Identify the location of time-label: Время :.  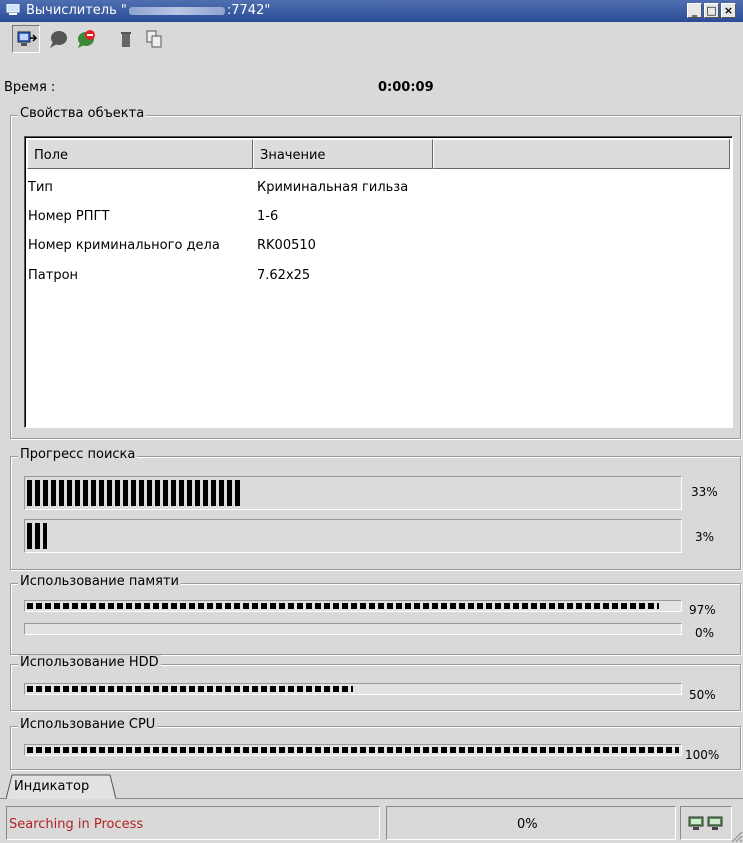
(30, 87).